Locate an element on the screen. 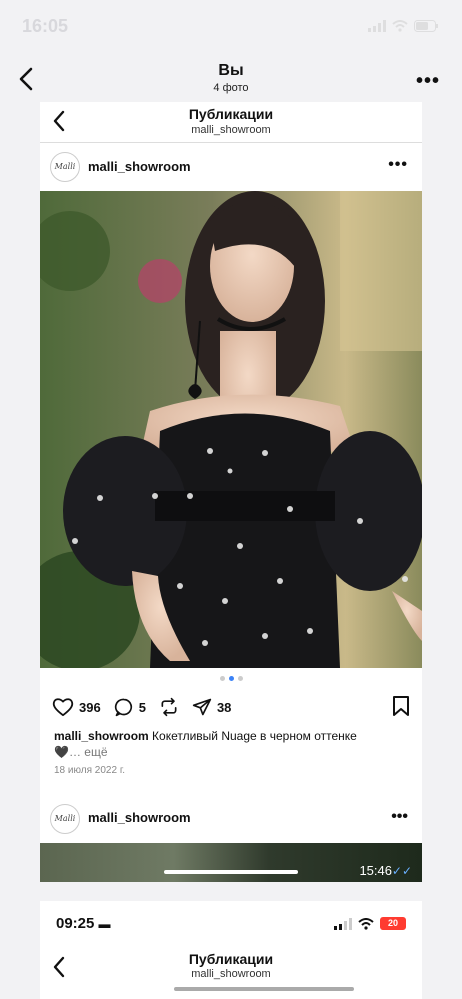  more-options-icon: ••• is located at coordinates (428, 81).